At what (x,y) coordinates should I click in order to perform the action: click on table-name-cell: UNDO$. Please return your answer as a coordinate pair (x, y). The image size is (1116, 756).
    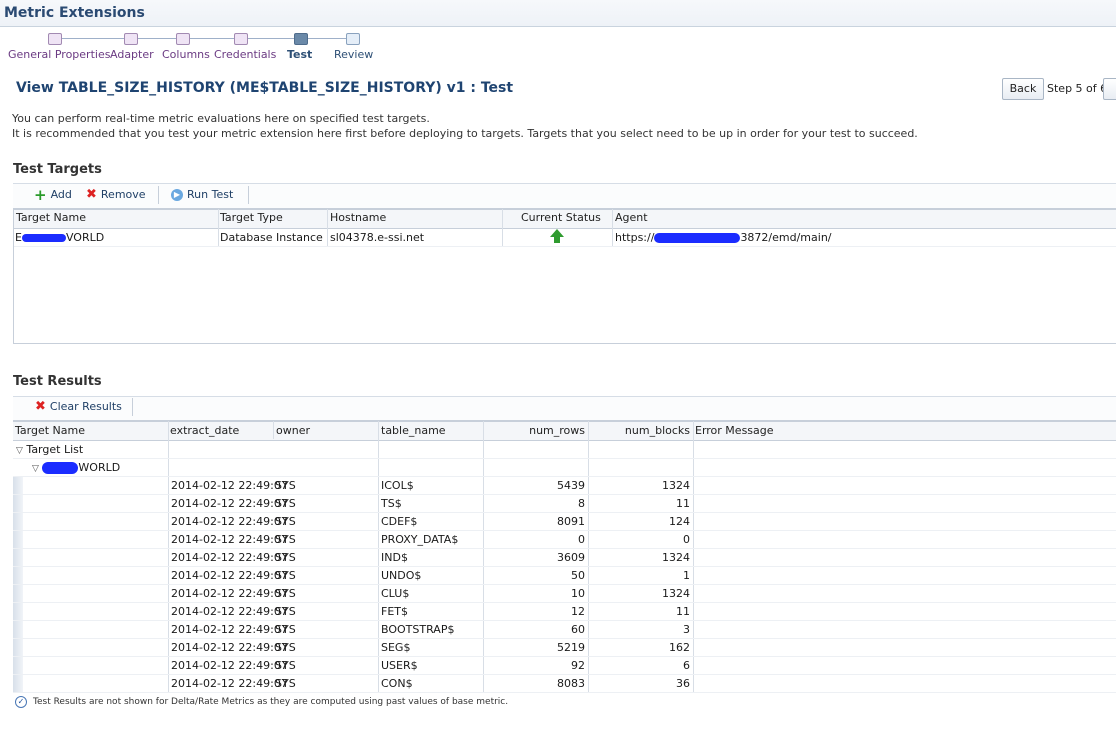
    Looking at the image, I should click on (401, 575).